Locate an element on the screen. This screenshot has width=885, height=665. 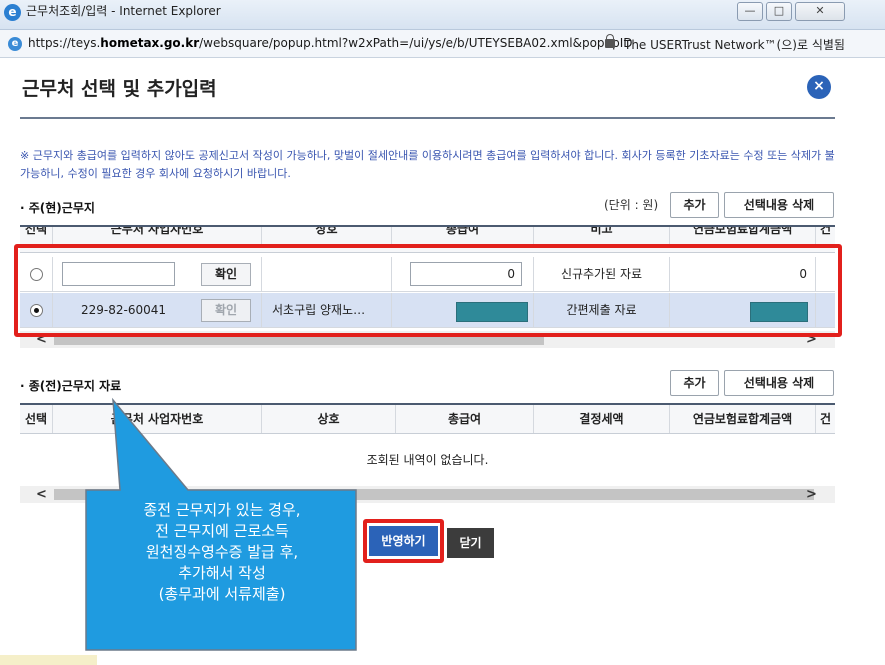
callout-line: 원천징수영수증 발급 후, is located at coordinates (222, 552).